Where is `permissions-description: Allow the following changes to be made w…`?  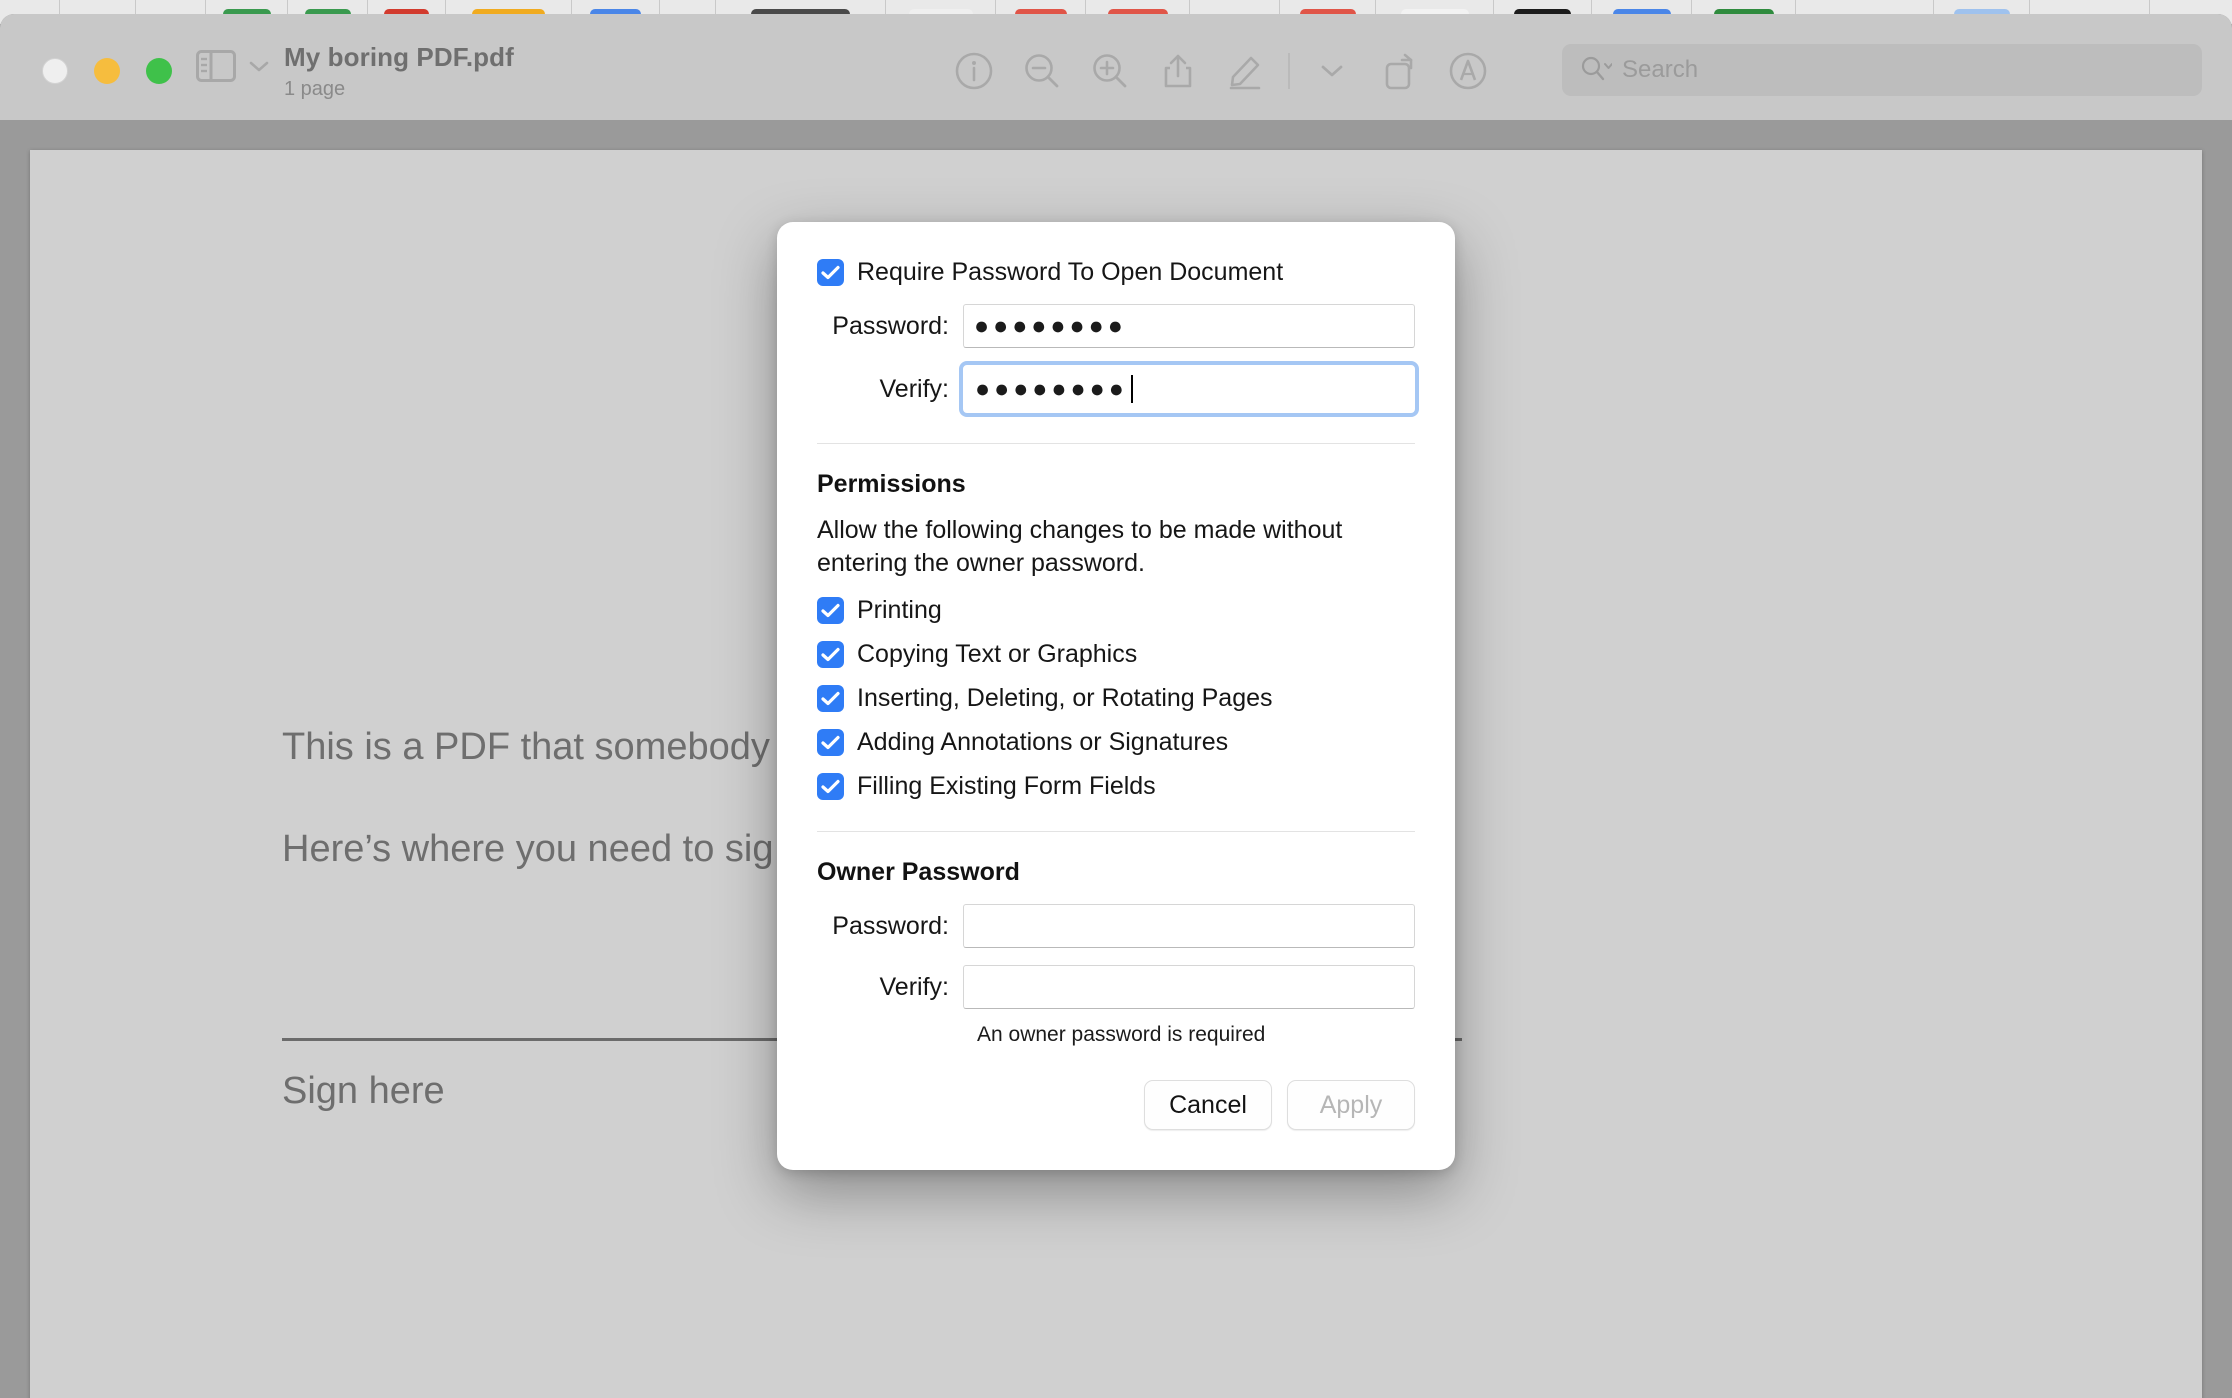 permissions-description: Allow the following changes to be made w… is located at coordinates (1080, 546).